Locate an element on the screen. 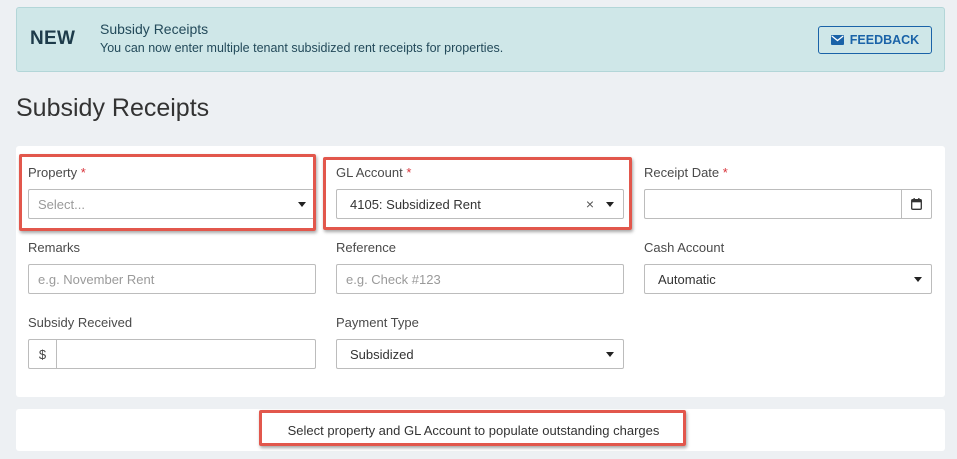 The width and height of the screenshot is (957, 459). property-label: Property * is located at coordinates (57, 172).